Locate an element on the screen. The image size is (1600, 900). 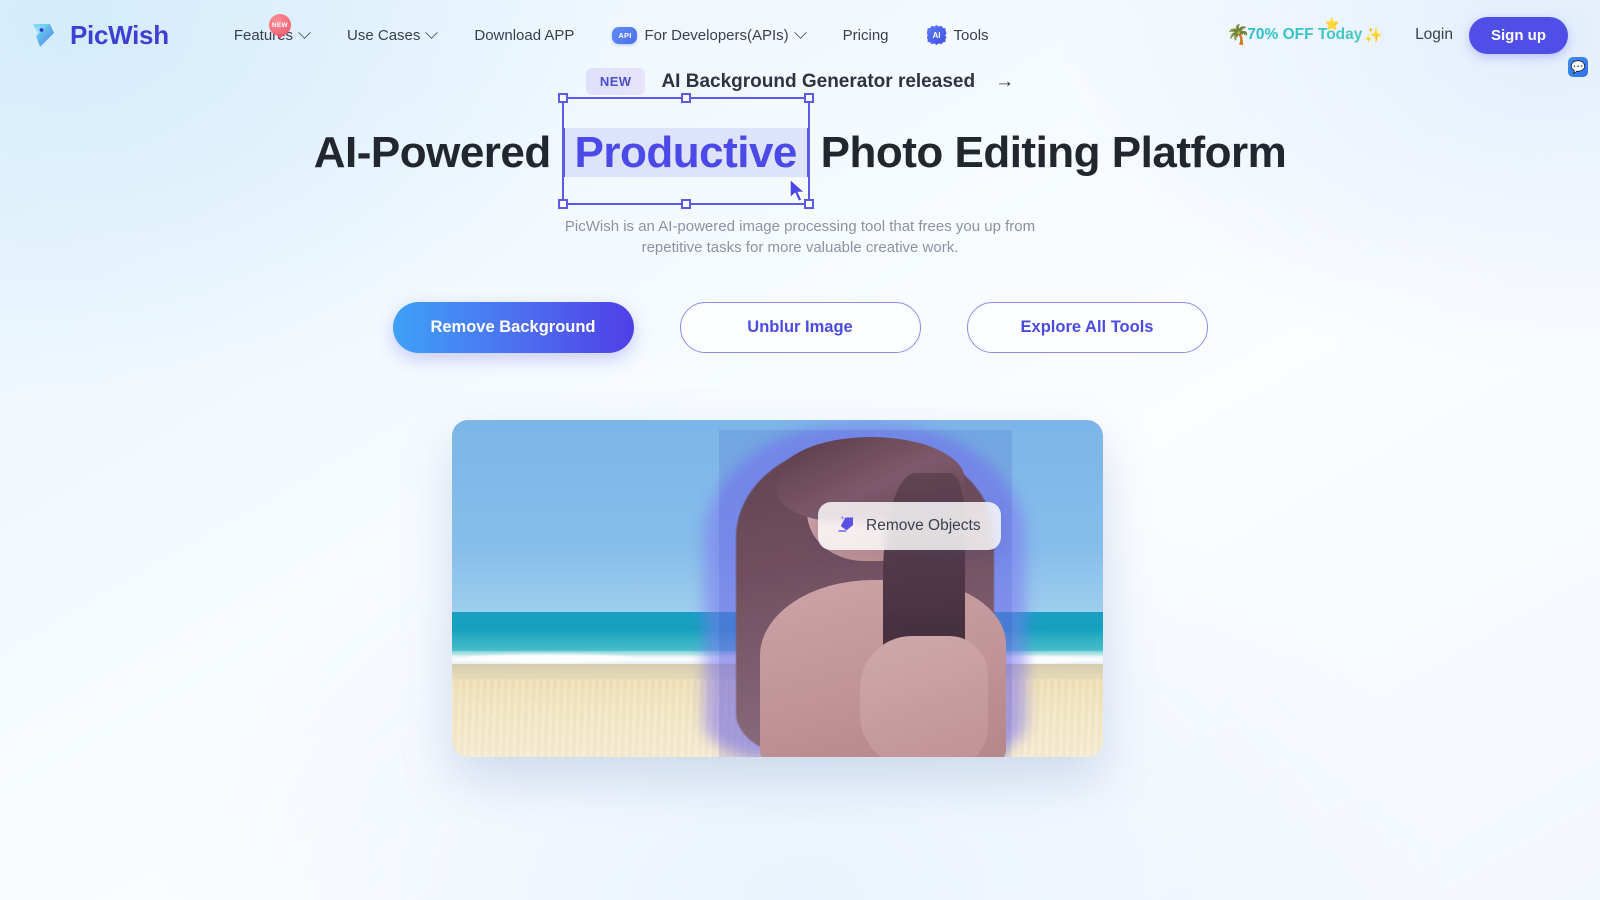
ai-badge-icon: AI is located at coordinates (936, 35).